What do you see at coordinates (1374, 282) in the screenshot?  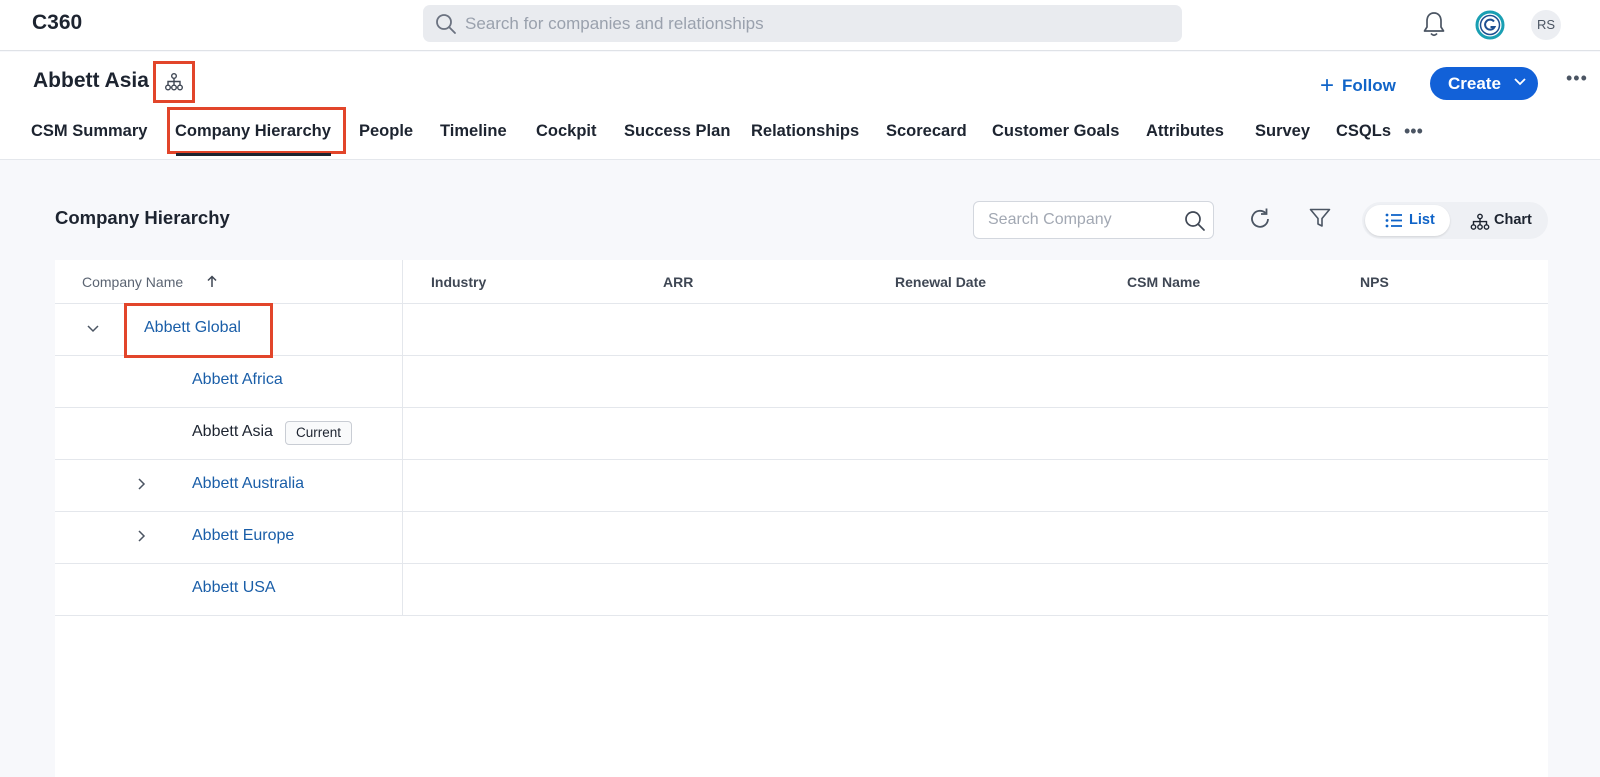 I see `column-header-nps: NPS` at bounding box center [1374, 282].